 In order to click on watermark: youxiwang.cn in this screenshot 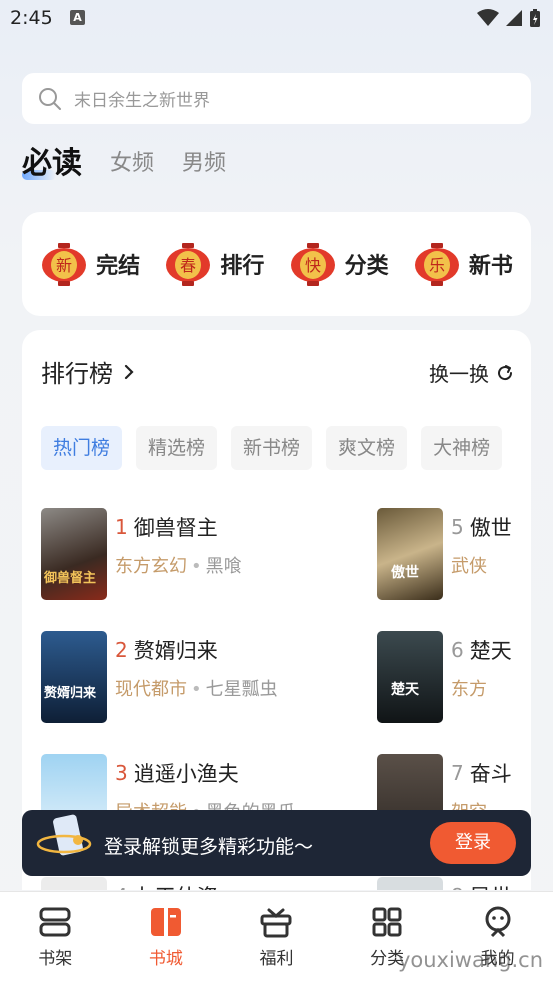, I will do `click(470, 960)`.